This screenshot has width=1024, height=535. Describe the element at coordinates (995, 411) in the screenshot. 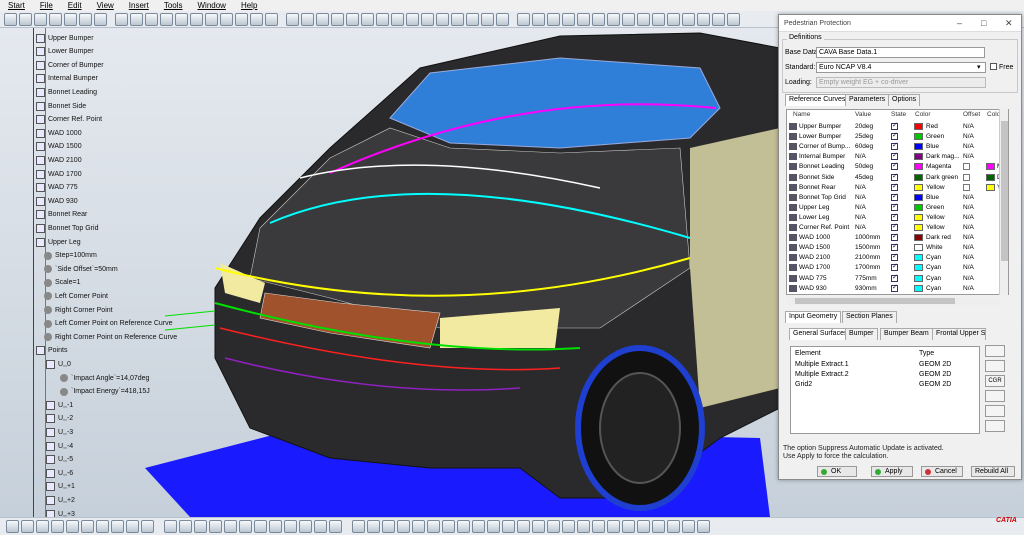

I see `remove-element-button` at that location.